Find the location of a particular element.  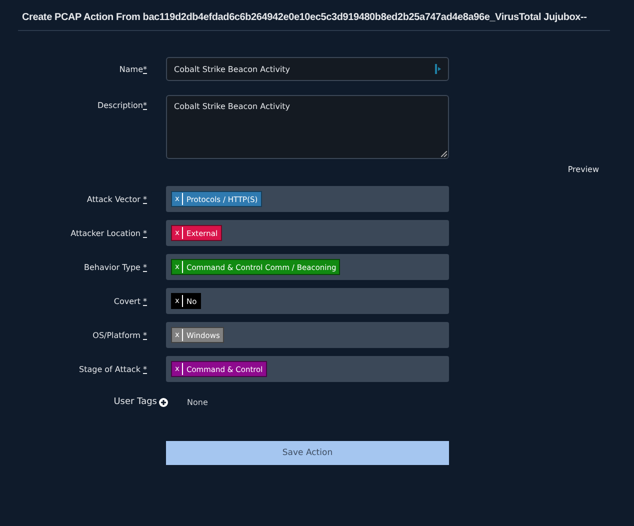

field-label: OS/Platform * is located at coordinates (119, 335).